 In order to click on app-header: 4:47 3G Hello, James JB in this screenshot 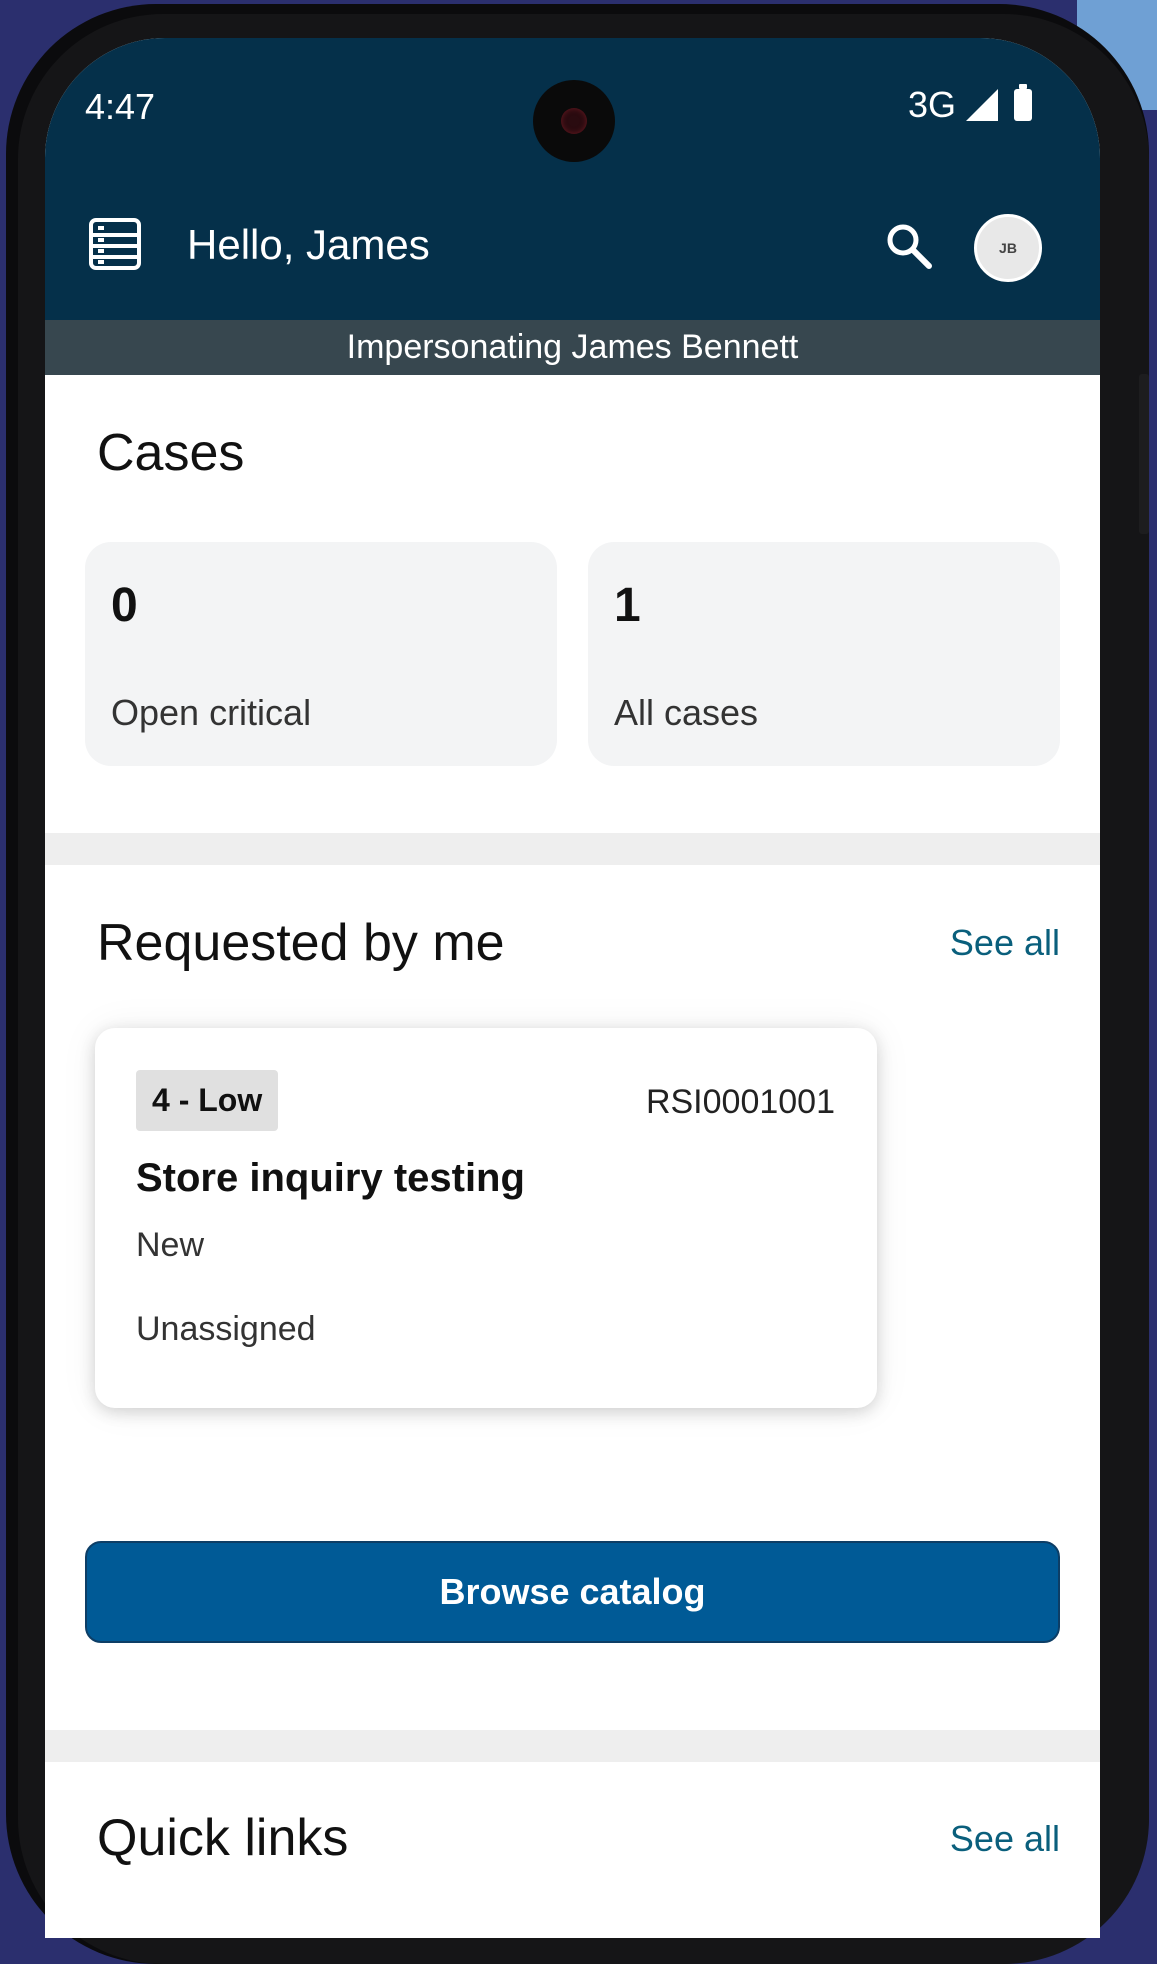, I will do `click(572, 179)`.